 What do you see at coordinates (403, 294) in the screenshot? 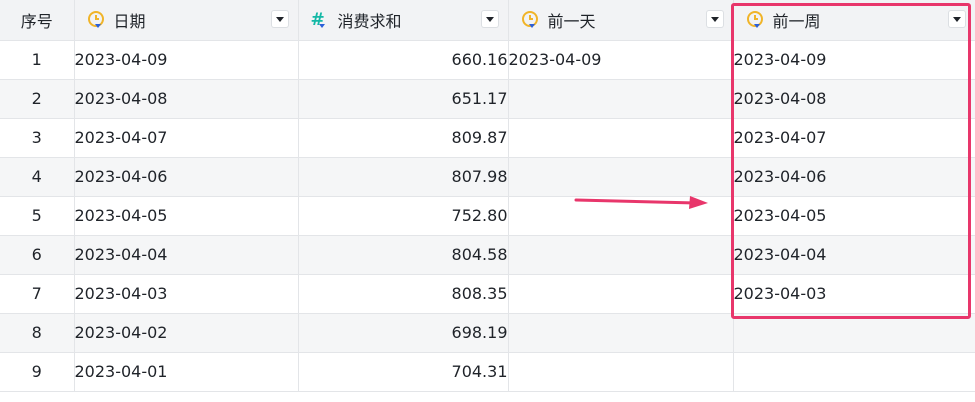
I see `cell-sum: 808.35` at bounding box center [403, 294].